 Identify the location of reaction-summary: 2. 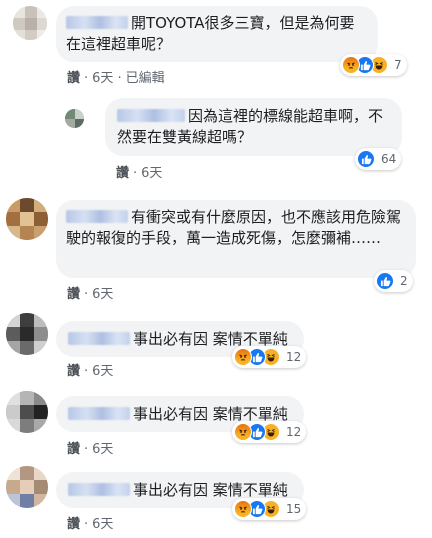
(393, 281).